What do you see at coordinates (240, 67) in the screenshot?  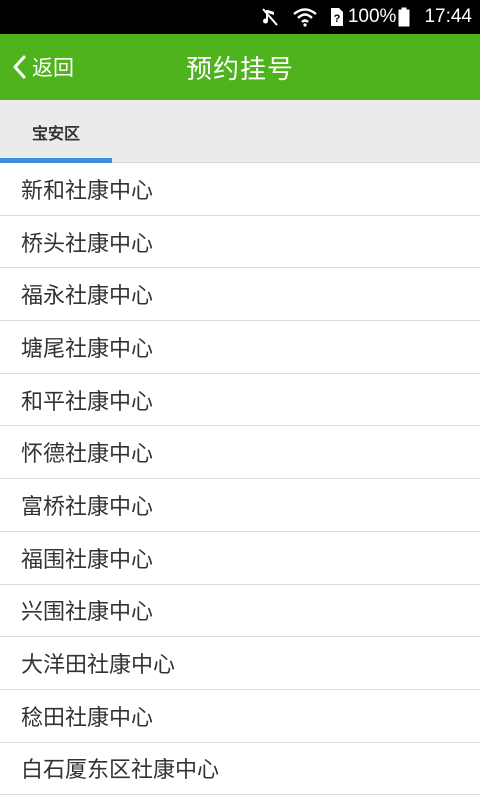 I see `title-bar: 返回 预约挂号` at bounding box center [240, 67].